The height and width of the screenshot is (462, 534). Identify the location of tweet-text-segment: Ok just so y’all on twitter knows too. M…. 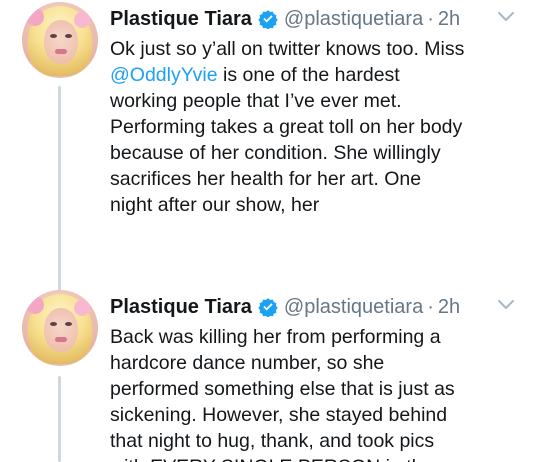
(287, 49).